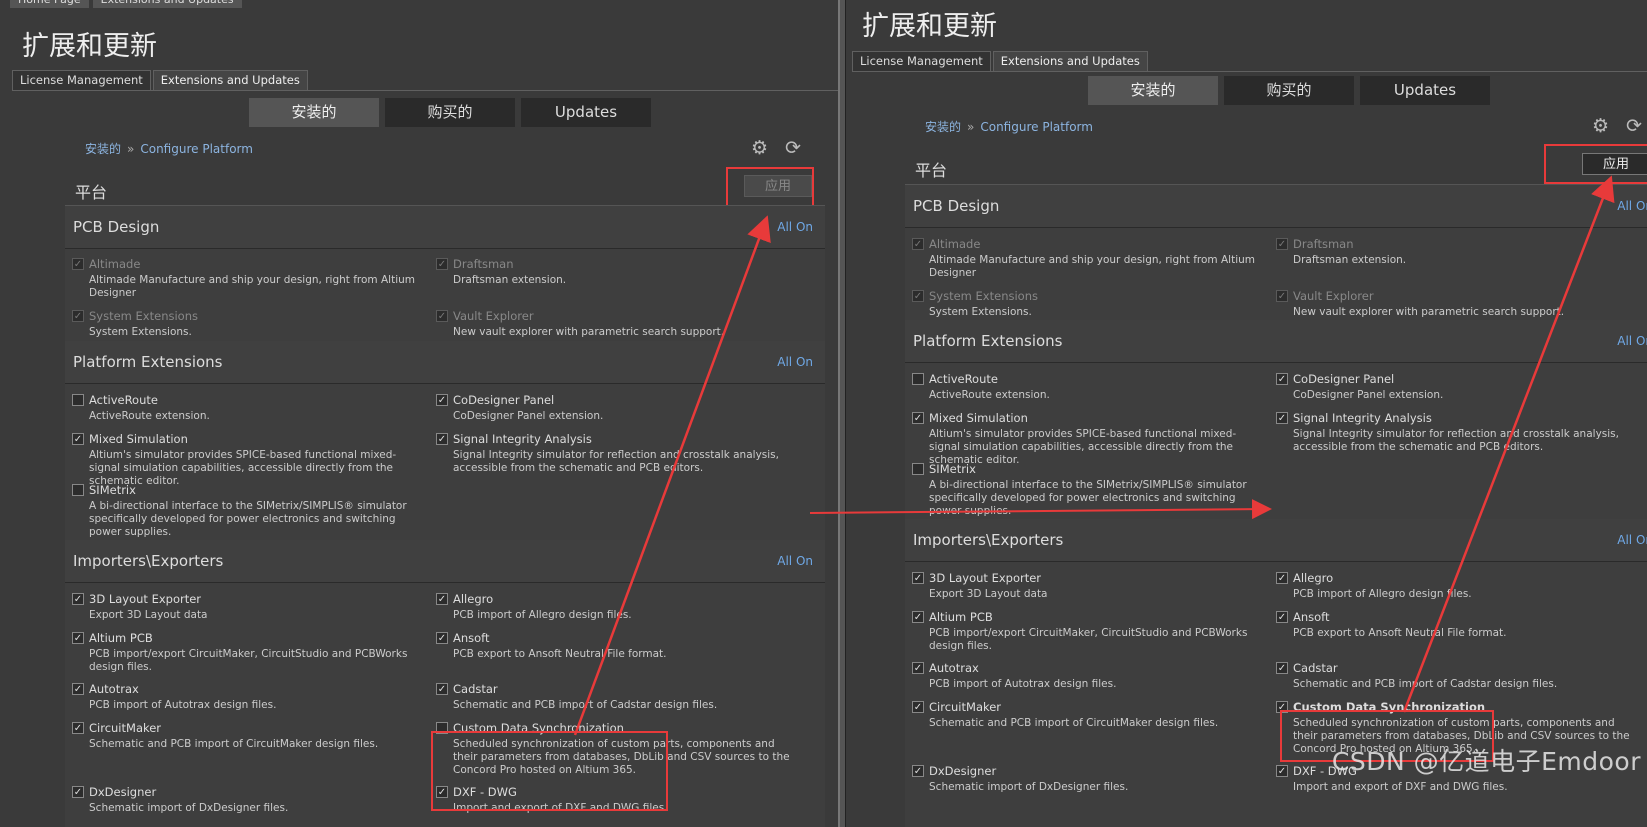  What do you see at coordinates (1323, 244) in the screenshot?
I see `extension-name: Draftsman` at bounding box center [1323, 244].